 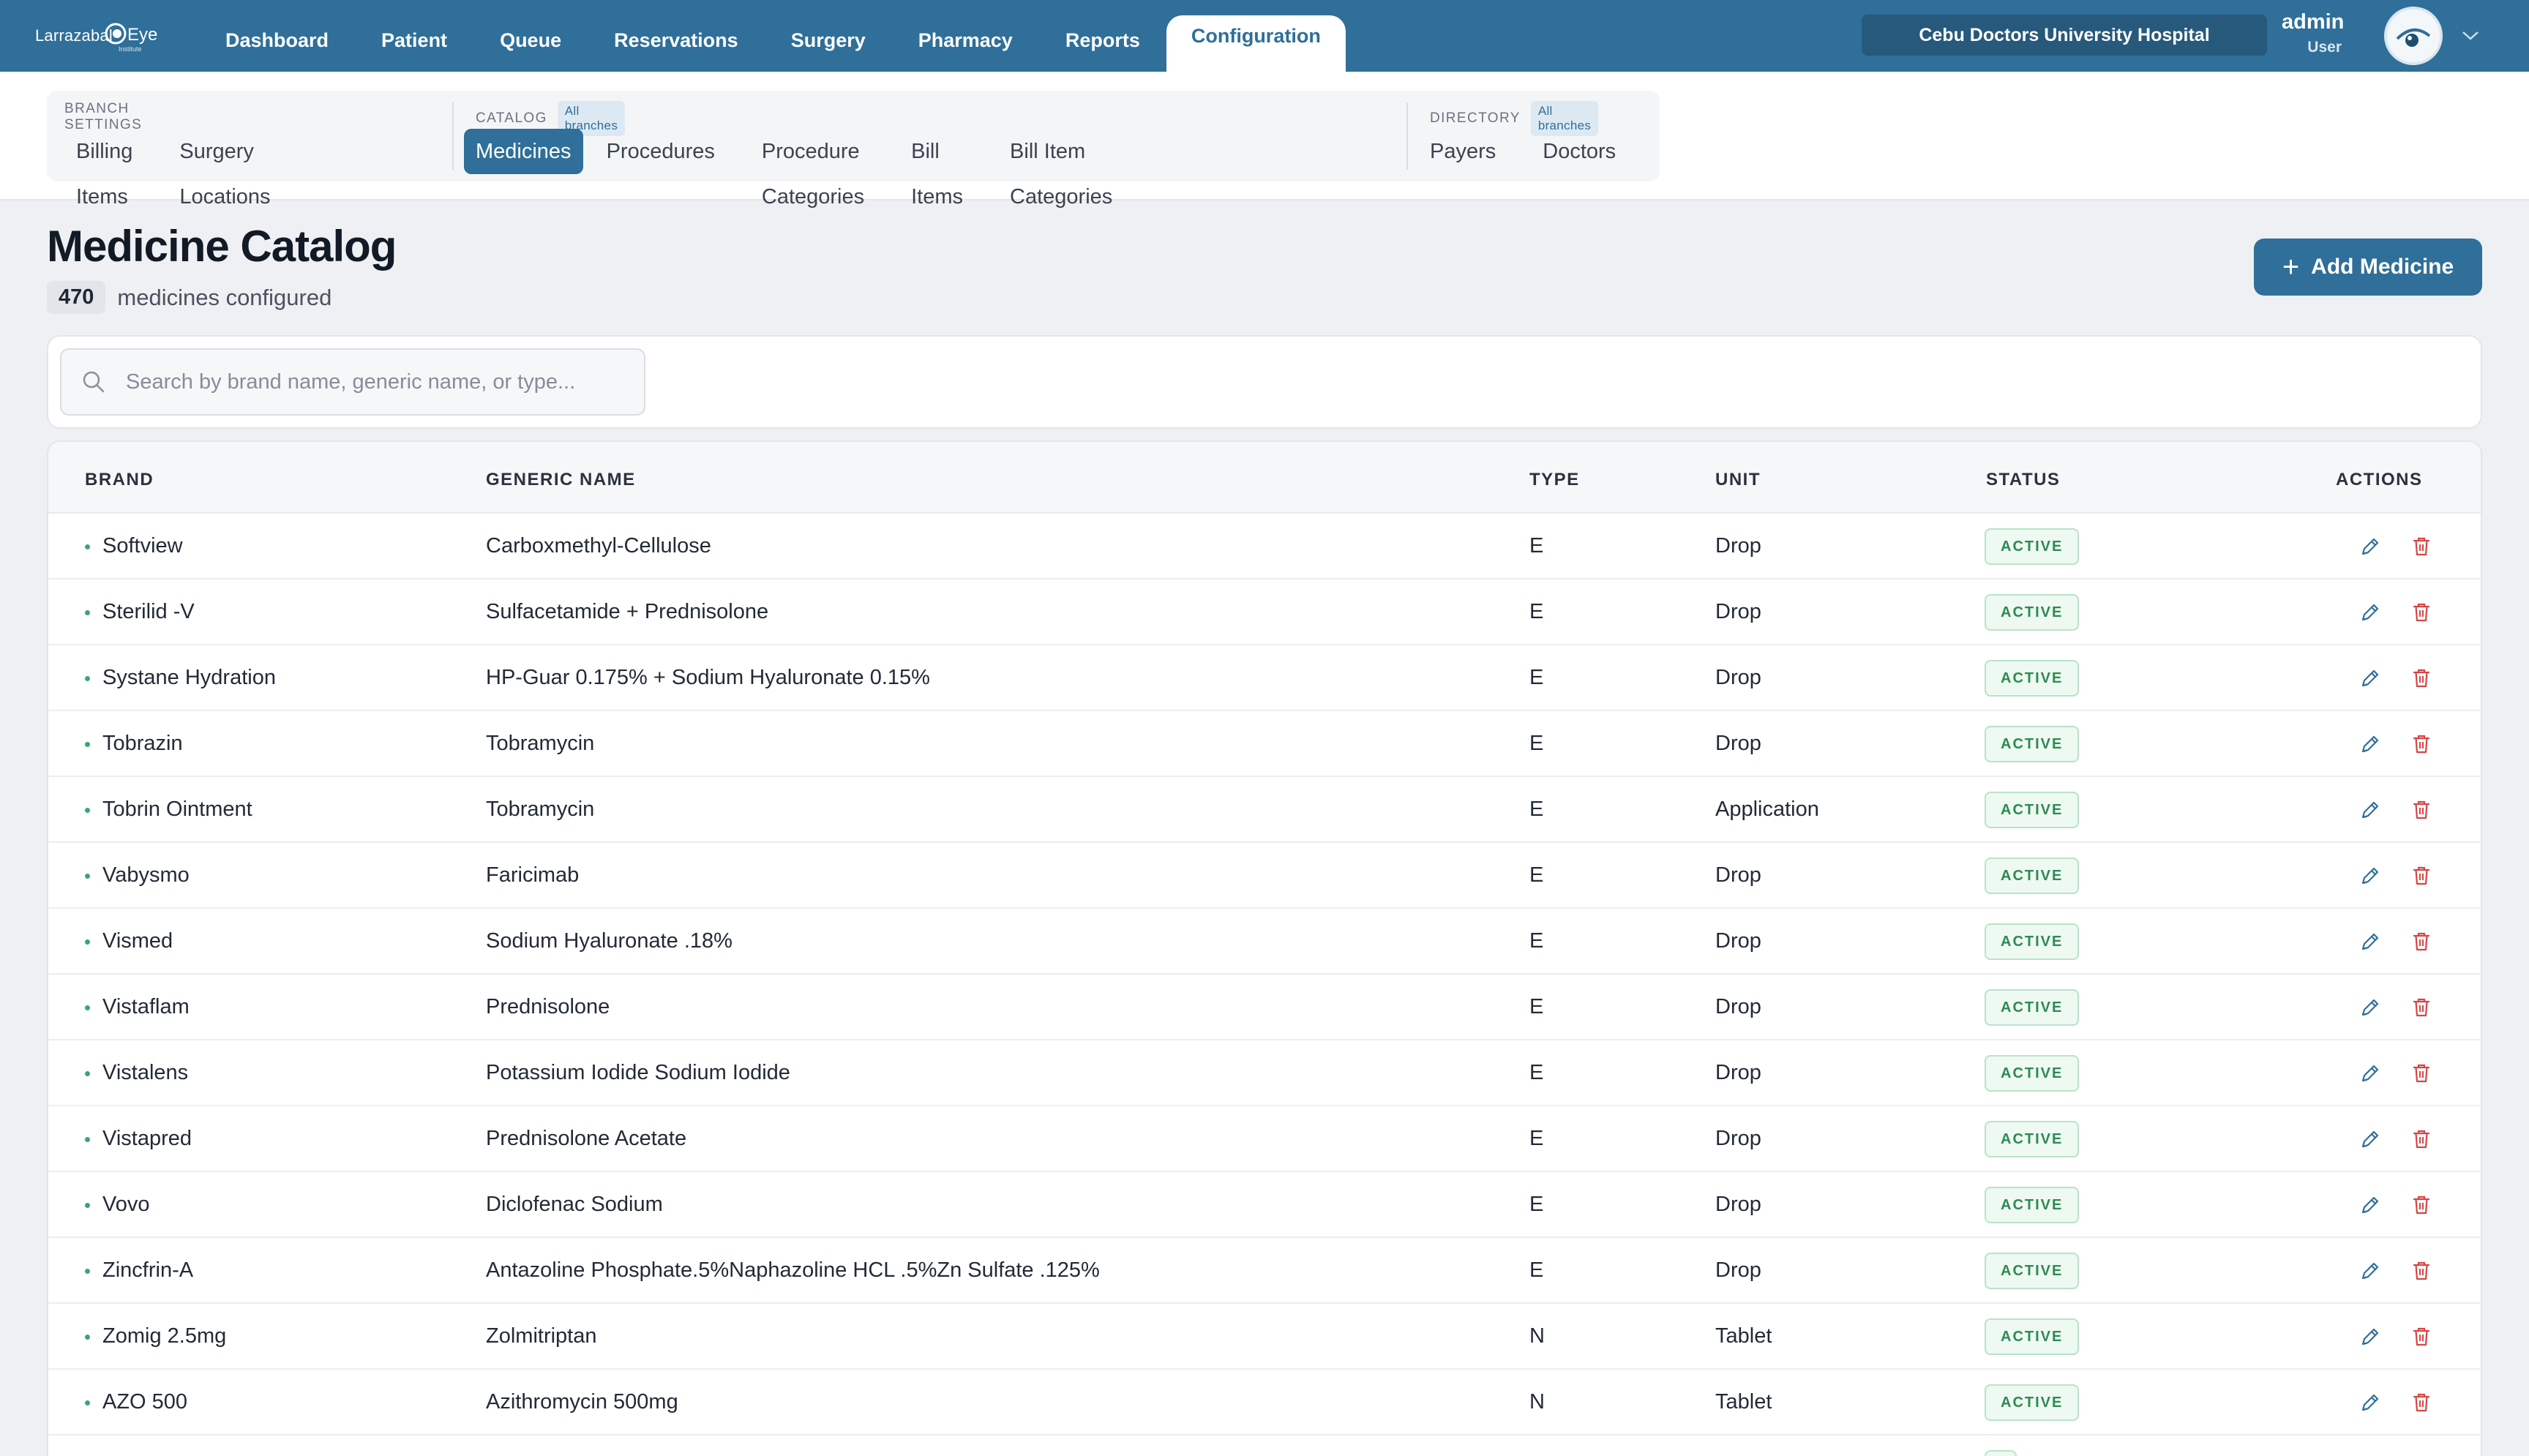 What do you see at coordinates (1264, 744) in the screenshot?
I see `table-row: Tobrazin Tobramycin E Drop ACTIVE` at bounding box center [1264, 744].